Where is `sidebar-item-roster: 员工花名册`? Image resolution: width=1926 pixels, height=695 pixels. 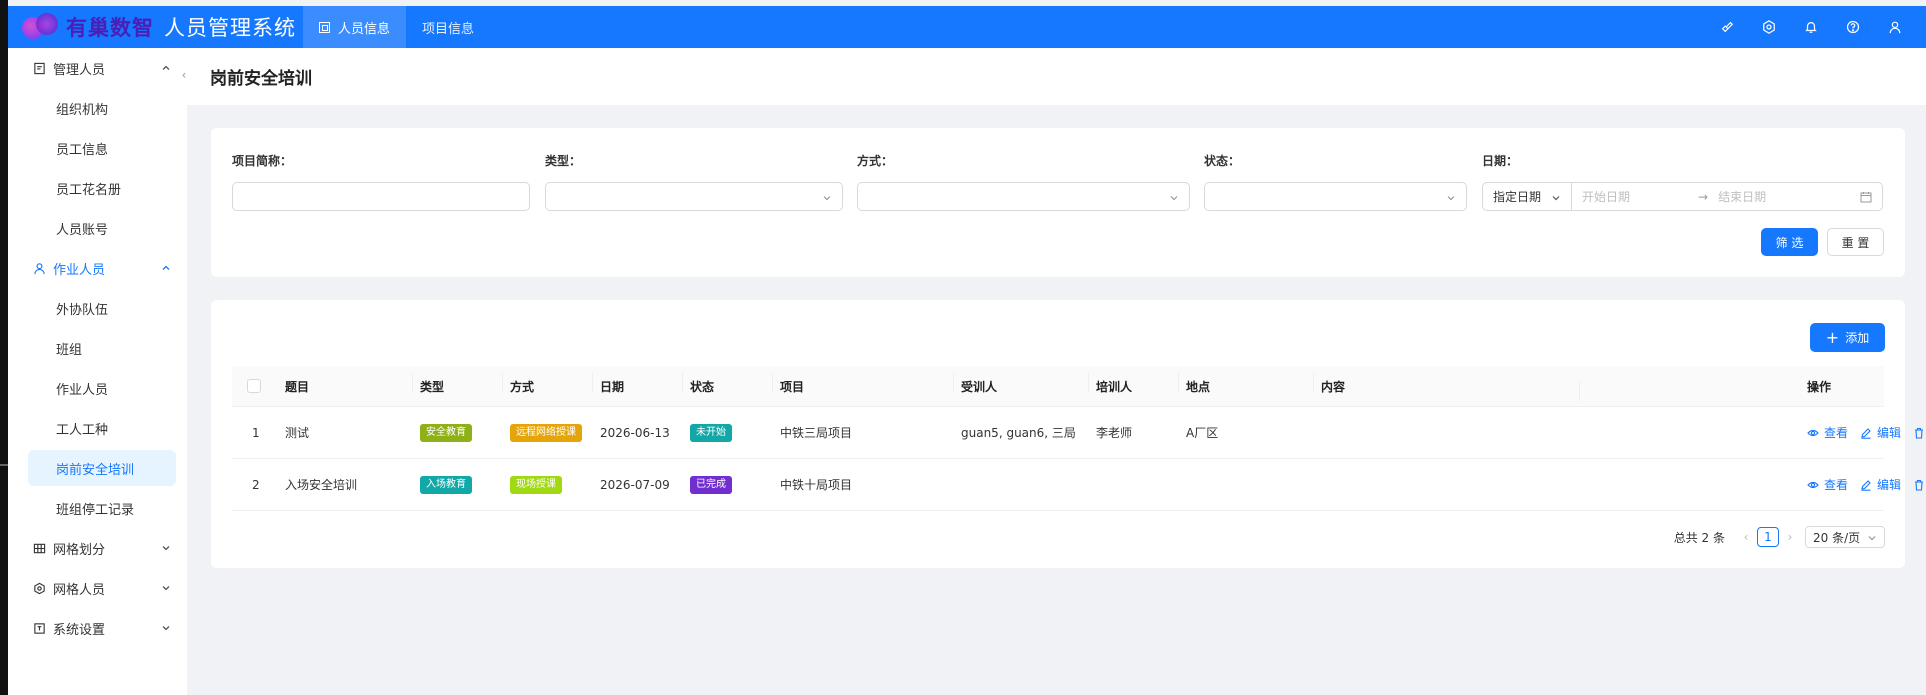
sidebar-item-roster: 员工花名册 is located at coordinates (97, 188).